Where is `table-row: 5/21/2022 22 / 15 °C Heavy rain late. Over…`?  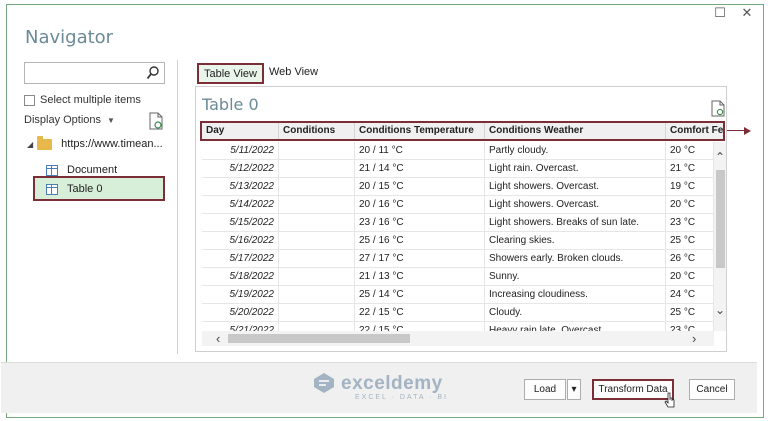 table-row: 5/21/2022 22 / 15 °C Heavy rain late. Over… is located at coordinates (458, 326).